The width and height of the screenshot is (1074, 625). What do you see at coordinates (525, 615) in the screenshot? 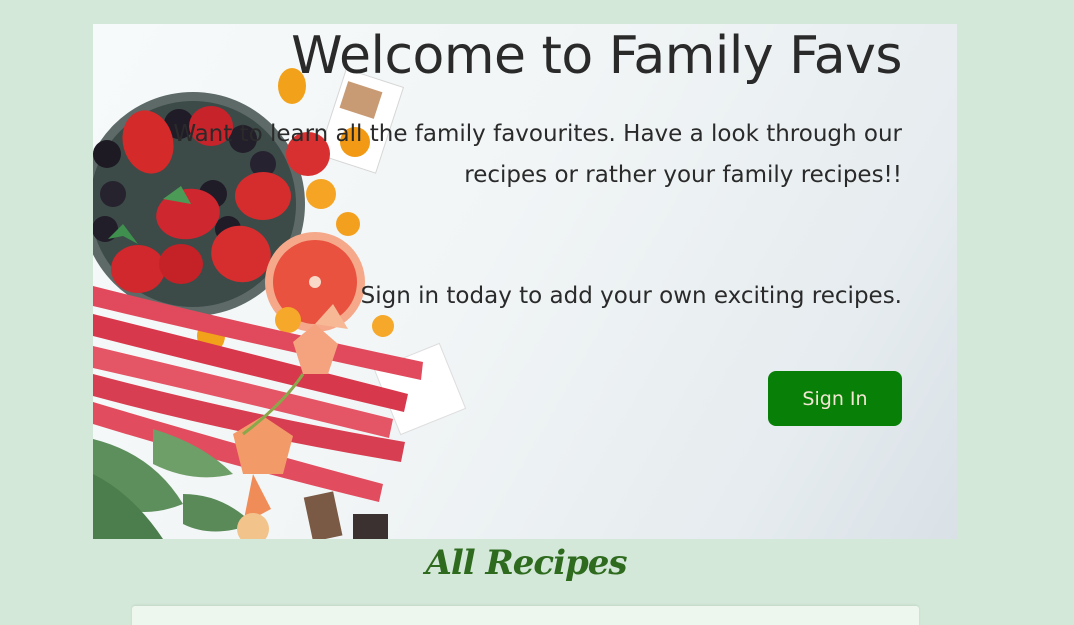
I see `recipes-panel` at bounding box center [525, 615].